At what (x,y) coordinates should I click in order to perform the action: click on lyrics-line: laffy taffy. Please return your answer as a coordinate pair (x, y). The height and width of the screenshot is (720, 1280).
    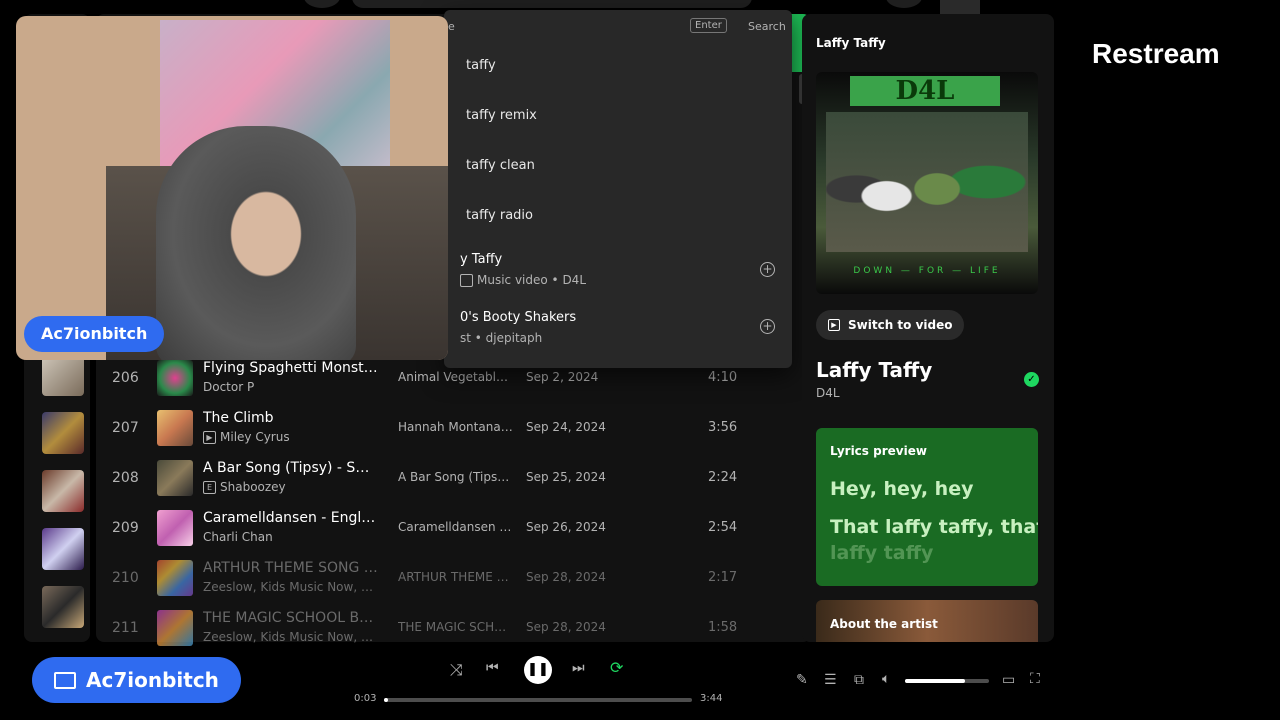
    Looking at the image, I should click on (882, 553).